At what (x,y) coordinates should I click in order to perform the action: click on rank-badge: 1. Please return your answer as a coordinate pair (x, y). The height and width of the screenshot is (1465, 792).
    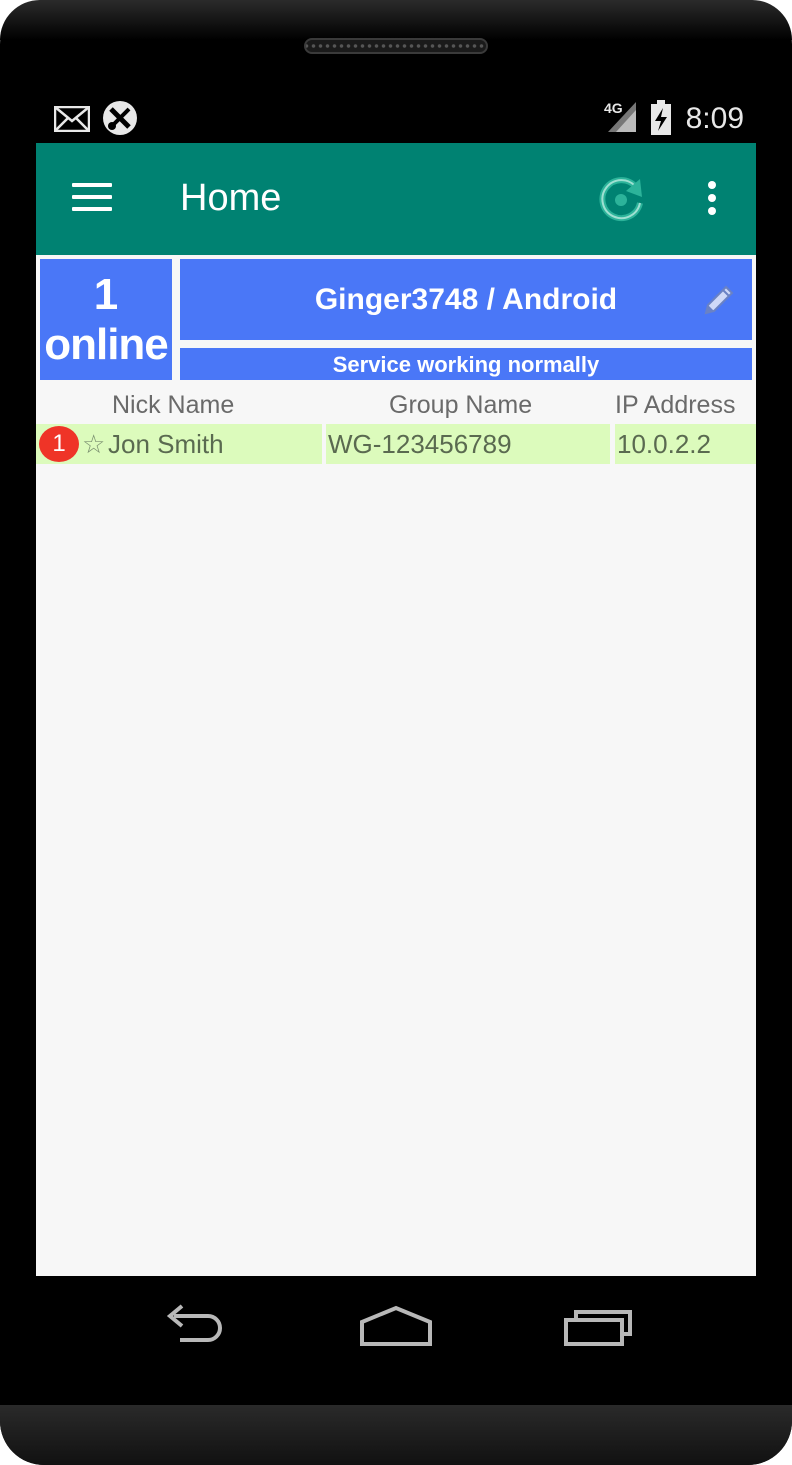
    Looking at the image, I should click on (59, 444).